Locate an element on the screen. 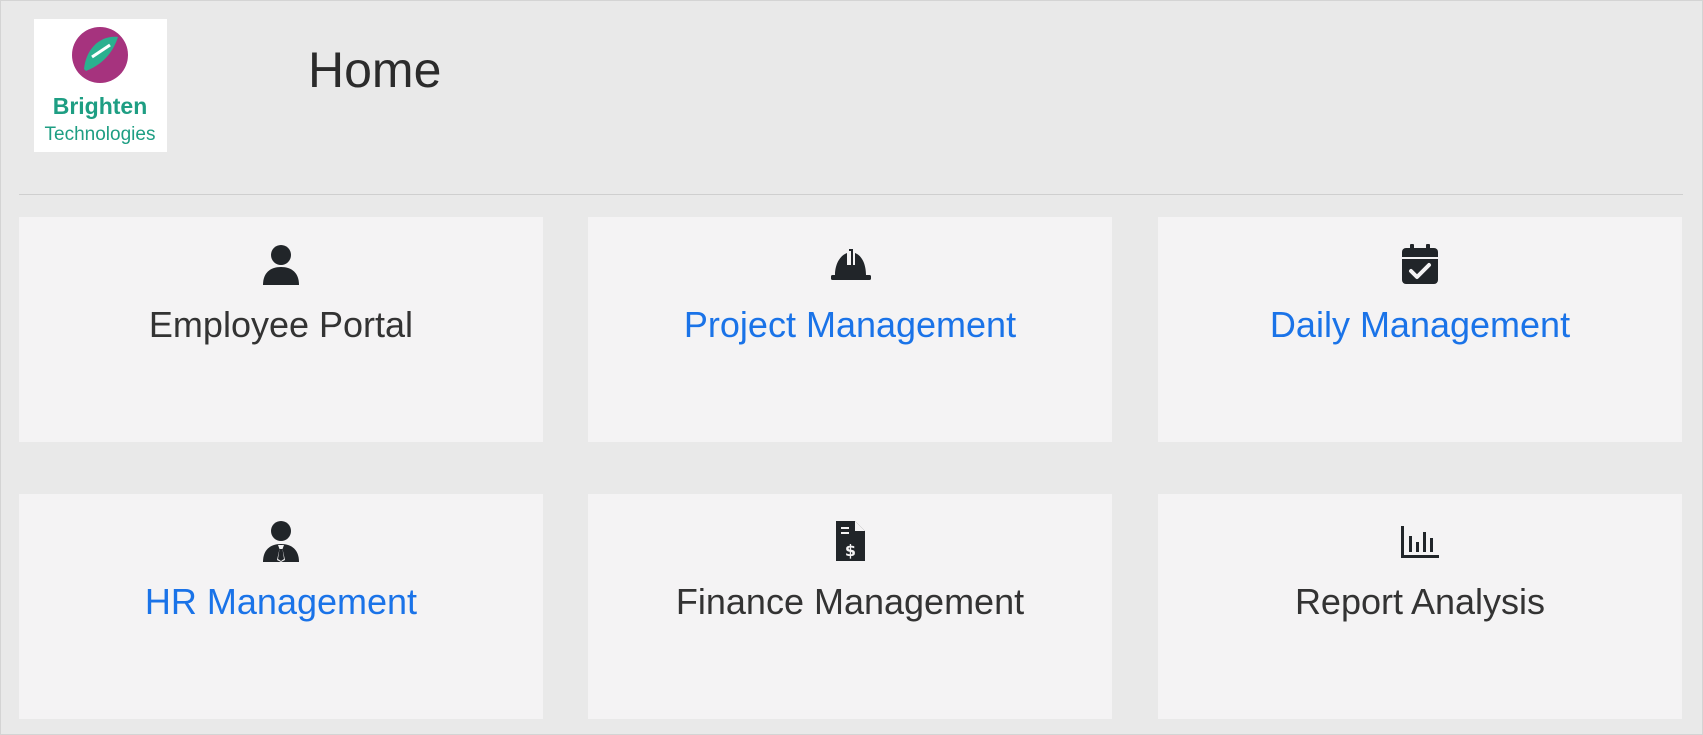 The width and height of the screenshot is (1703, 735). user-tie-icon is located at coordinates (281, 541).